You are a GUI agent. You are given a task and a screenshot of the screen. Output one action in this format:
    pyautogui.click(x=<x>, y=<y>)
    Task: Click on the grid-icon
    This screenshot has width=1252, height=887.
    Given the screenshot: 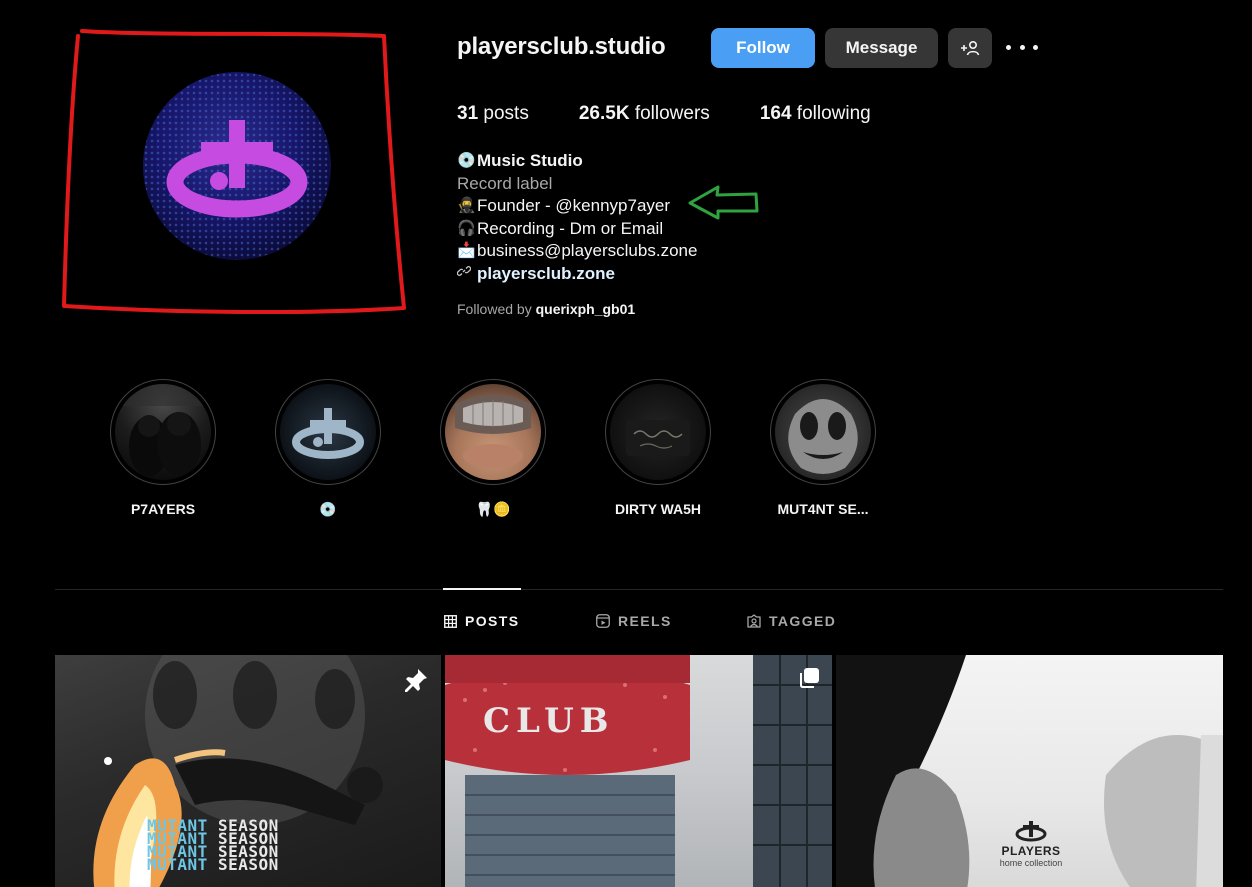 What is the action you would take?
    pyautogui.click(x=450, y=621)
    